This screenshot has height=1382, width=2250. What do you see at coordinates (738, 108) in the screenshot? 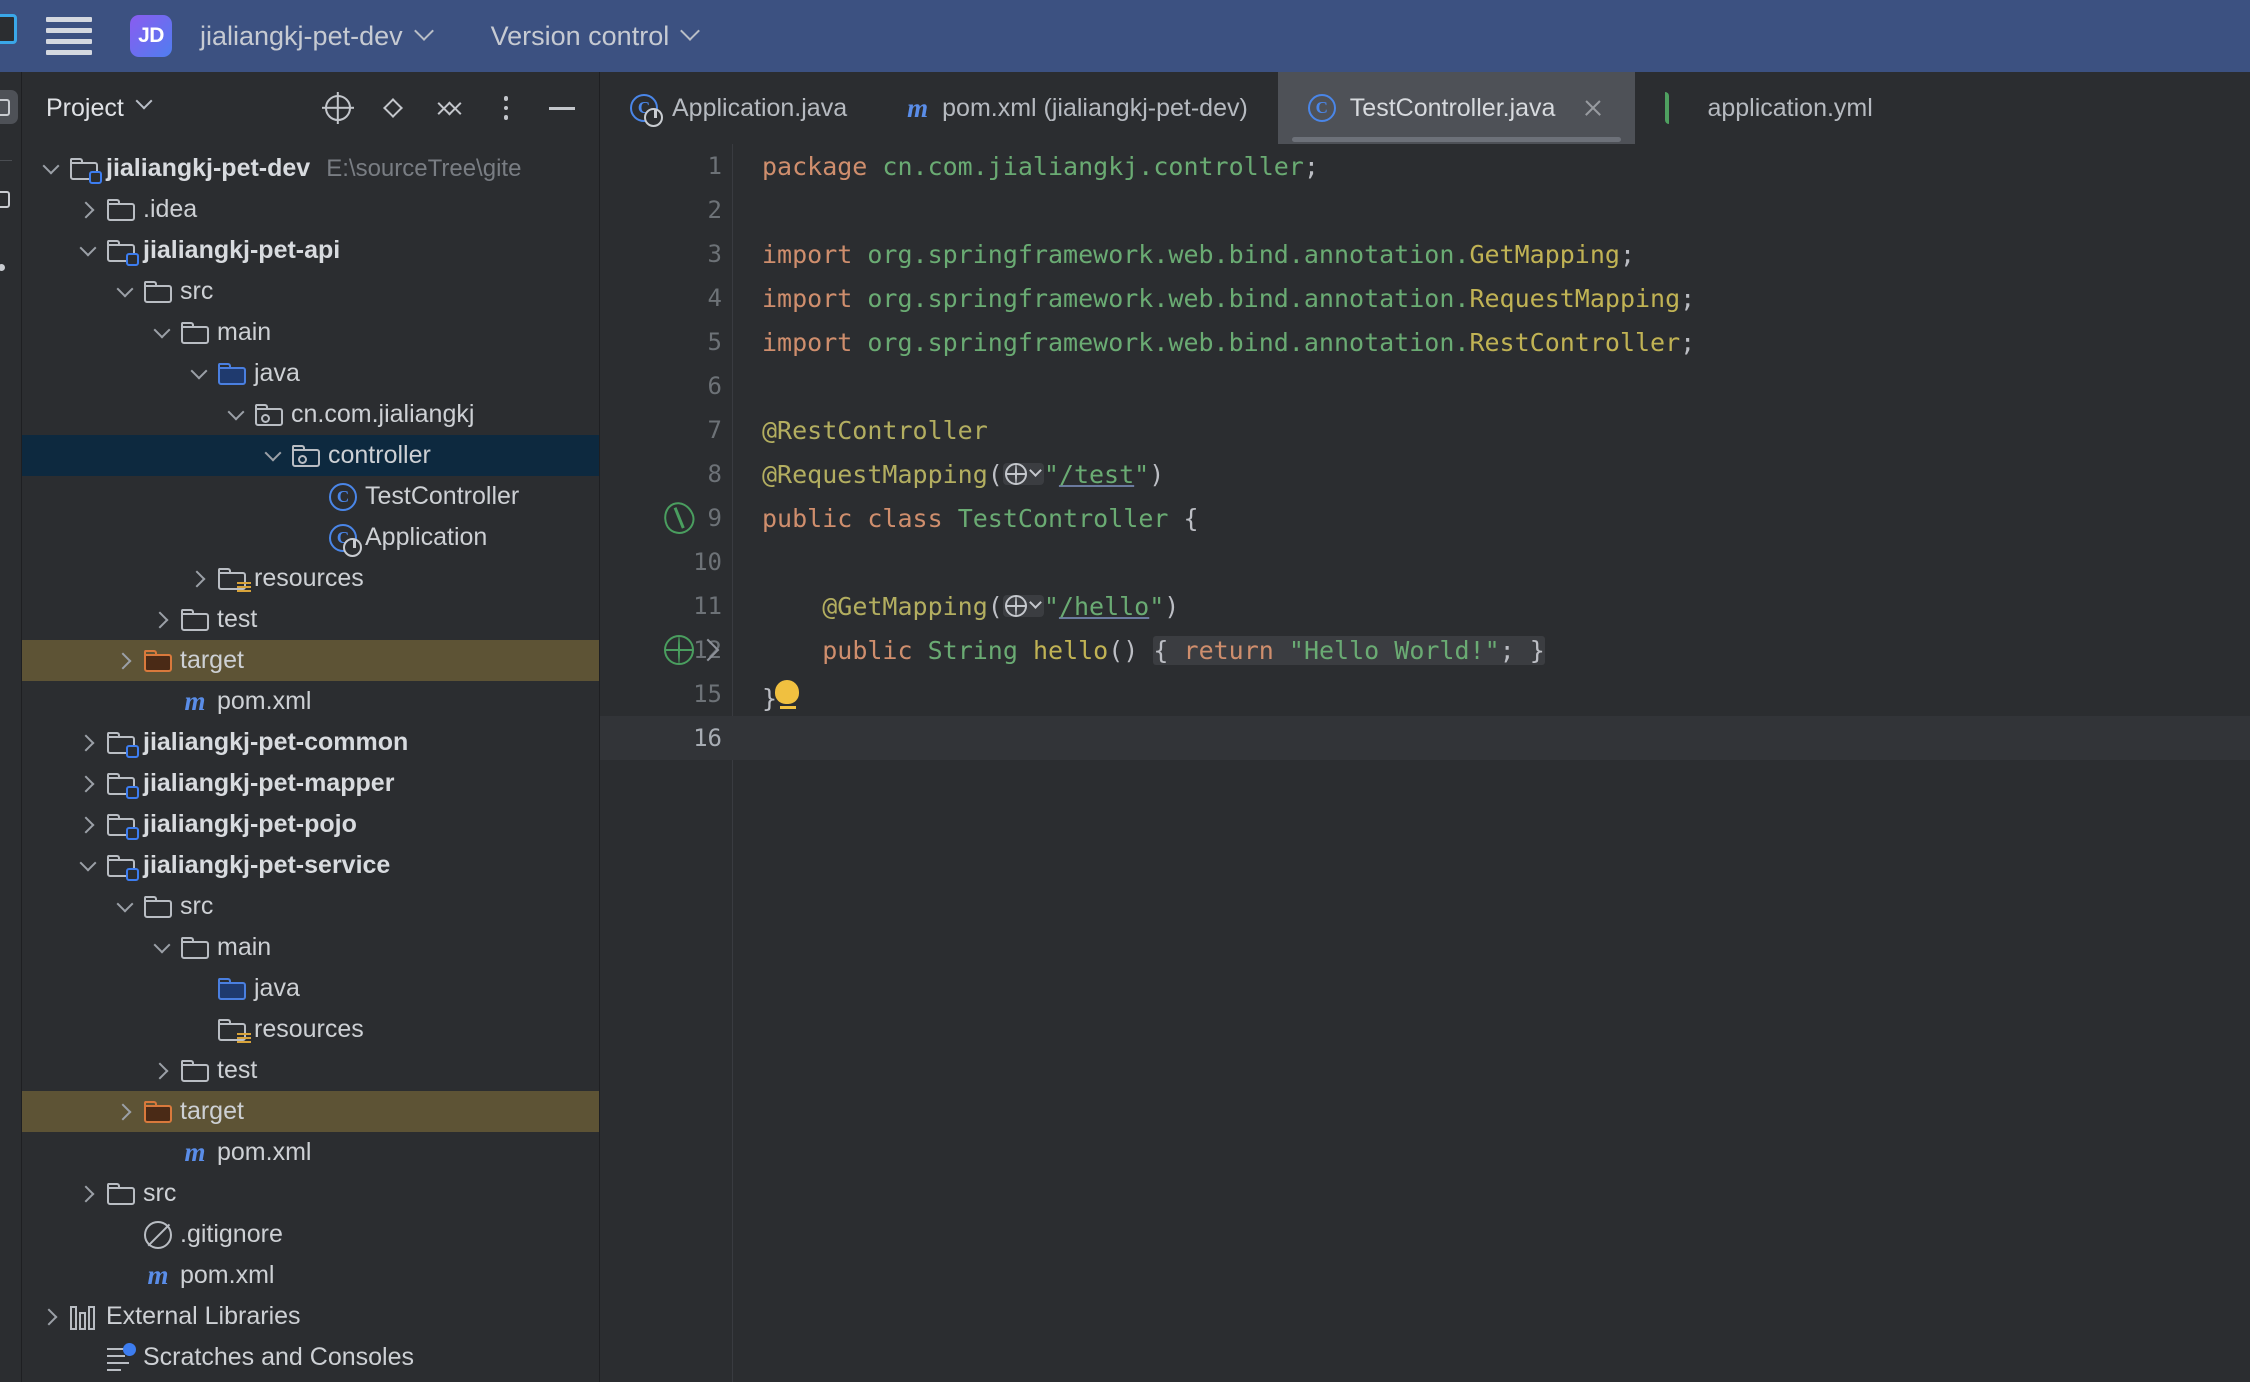
I see `editor-tab-application-java: C Application.java` at bounding box center [738, 108].